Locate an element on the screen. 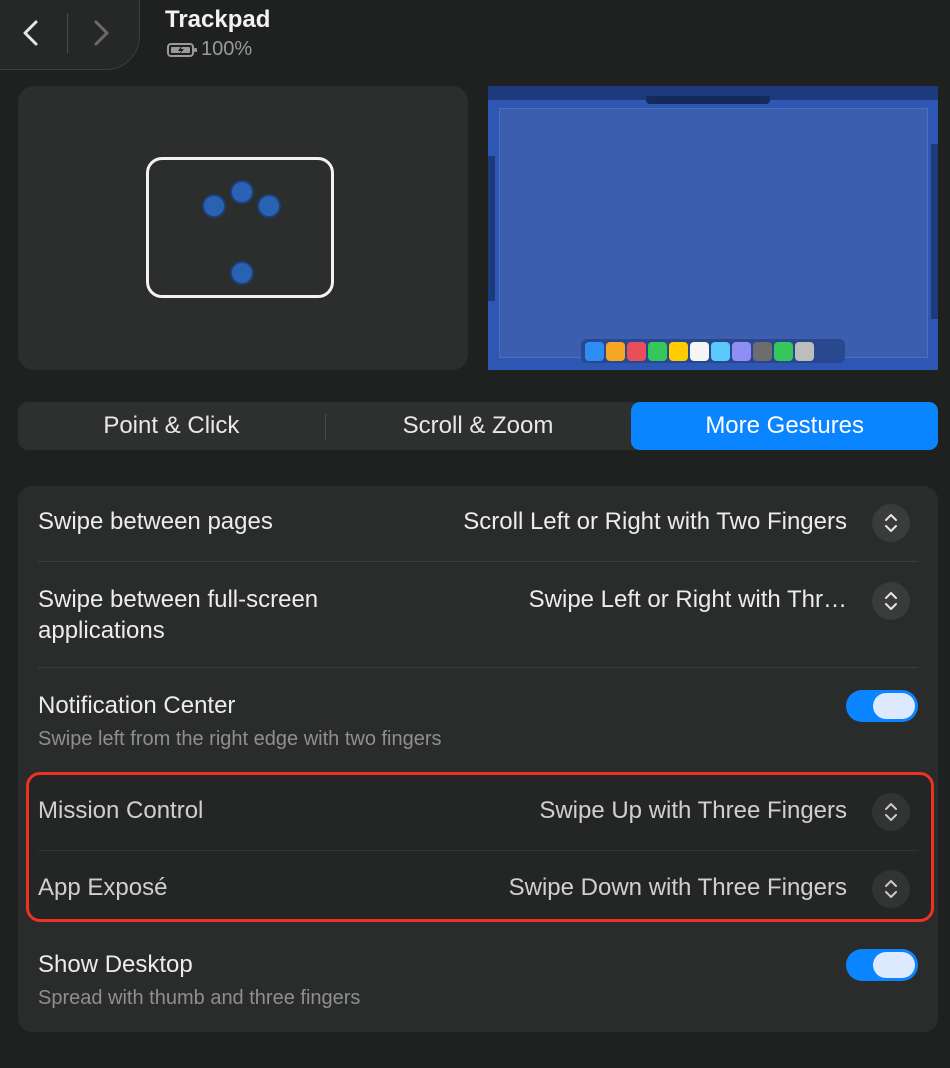  tab-scroll-zoom: Scroll & Zoom is located at coordinates (478, 426).